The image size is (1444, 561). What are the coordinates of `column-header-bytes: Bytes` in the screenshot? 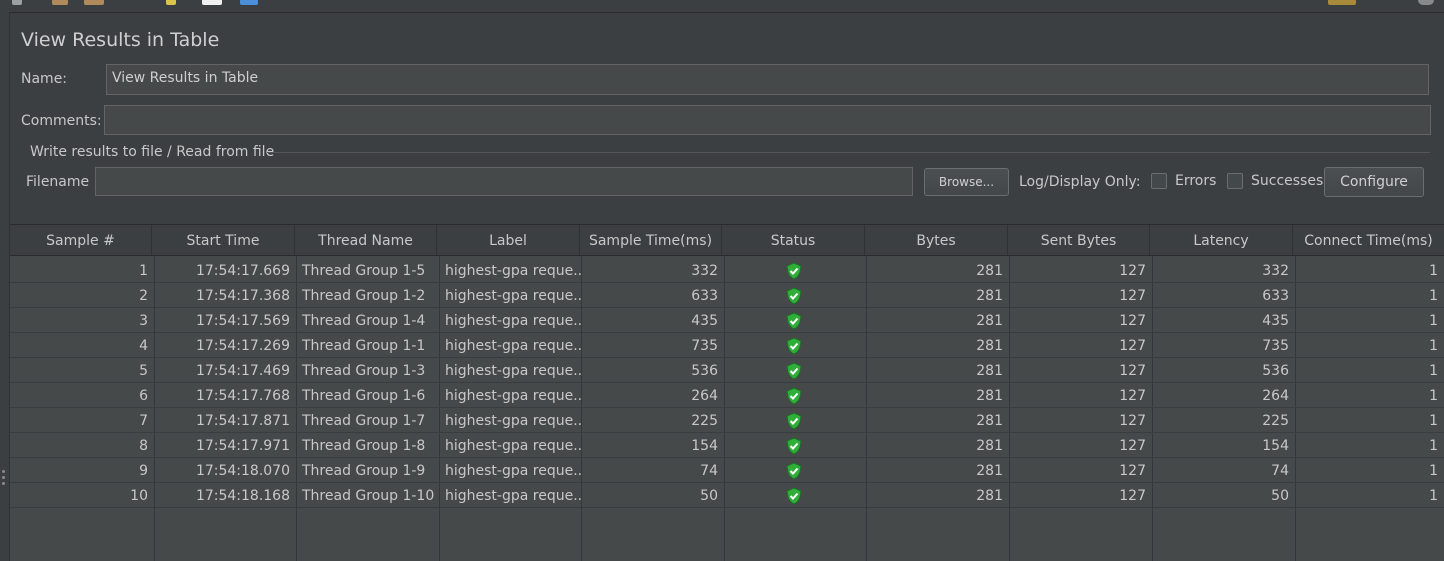 It's located at (936, 240).